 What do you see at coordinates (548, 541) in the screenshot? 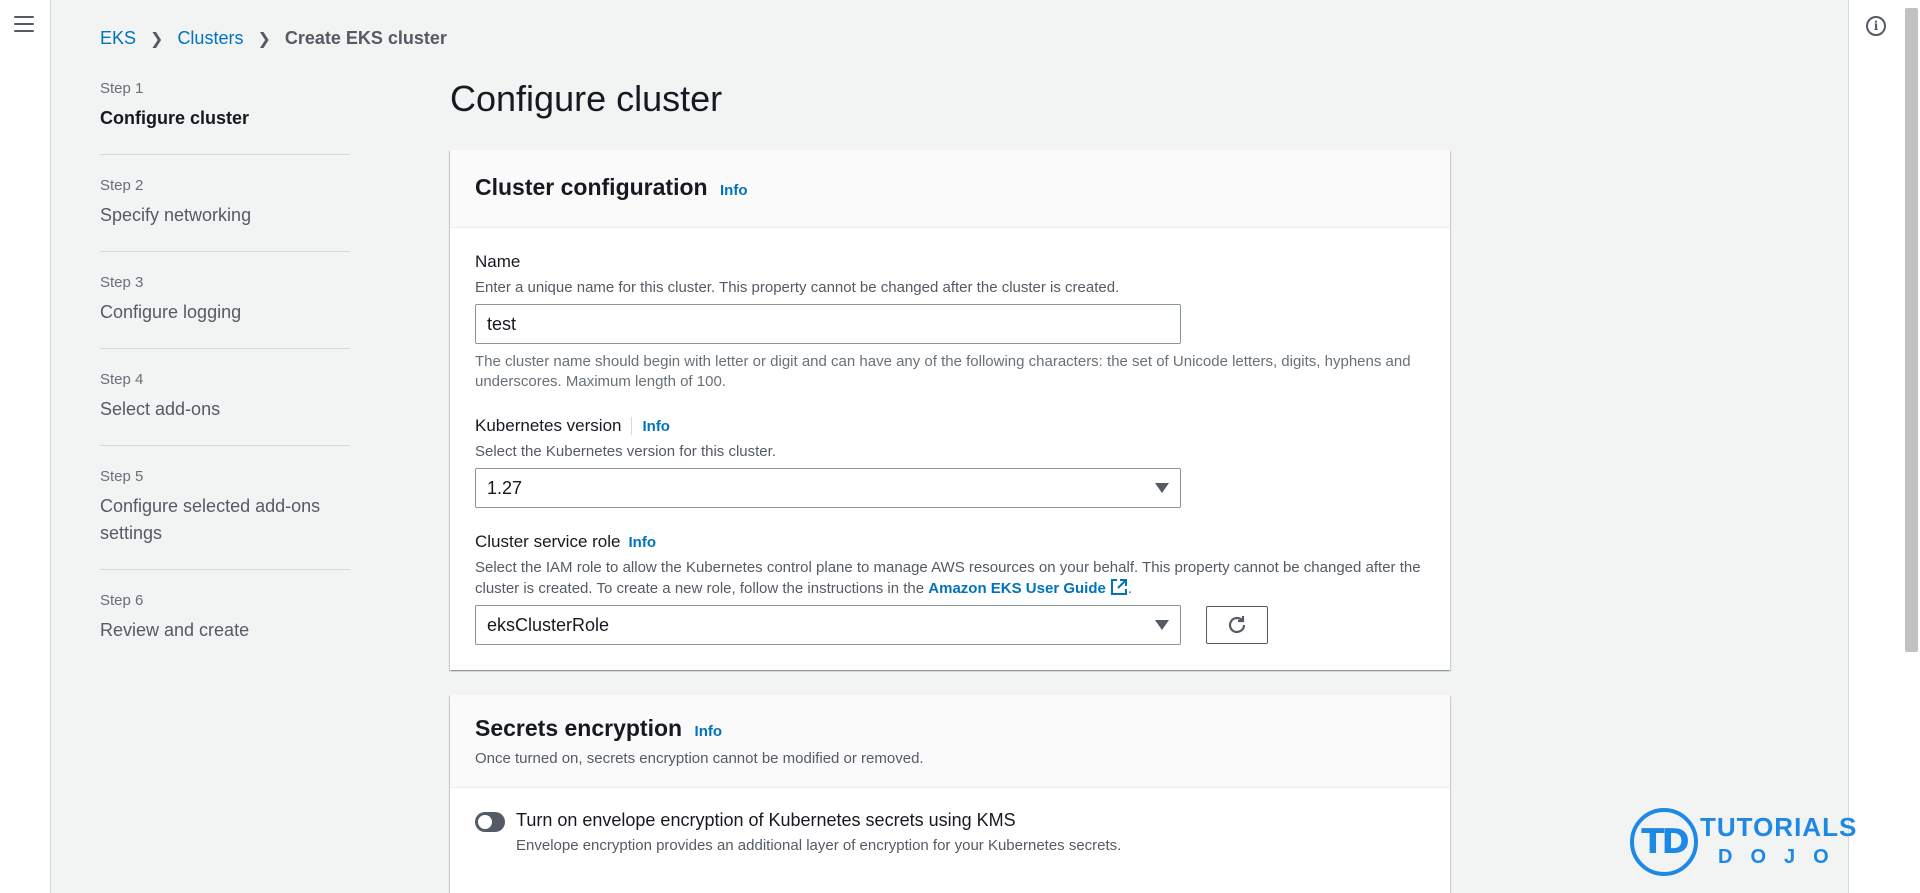
I see `field-label-text: Cluster service role` at bounding box center [548, 541].